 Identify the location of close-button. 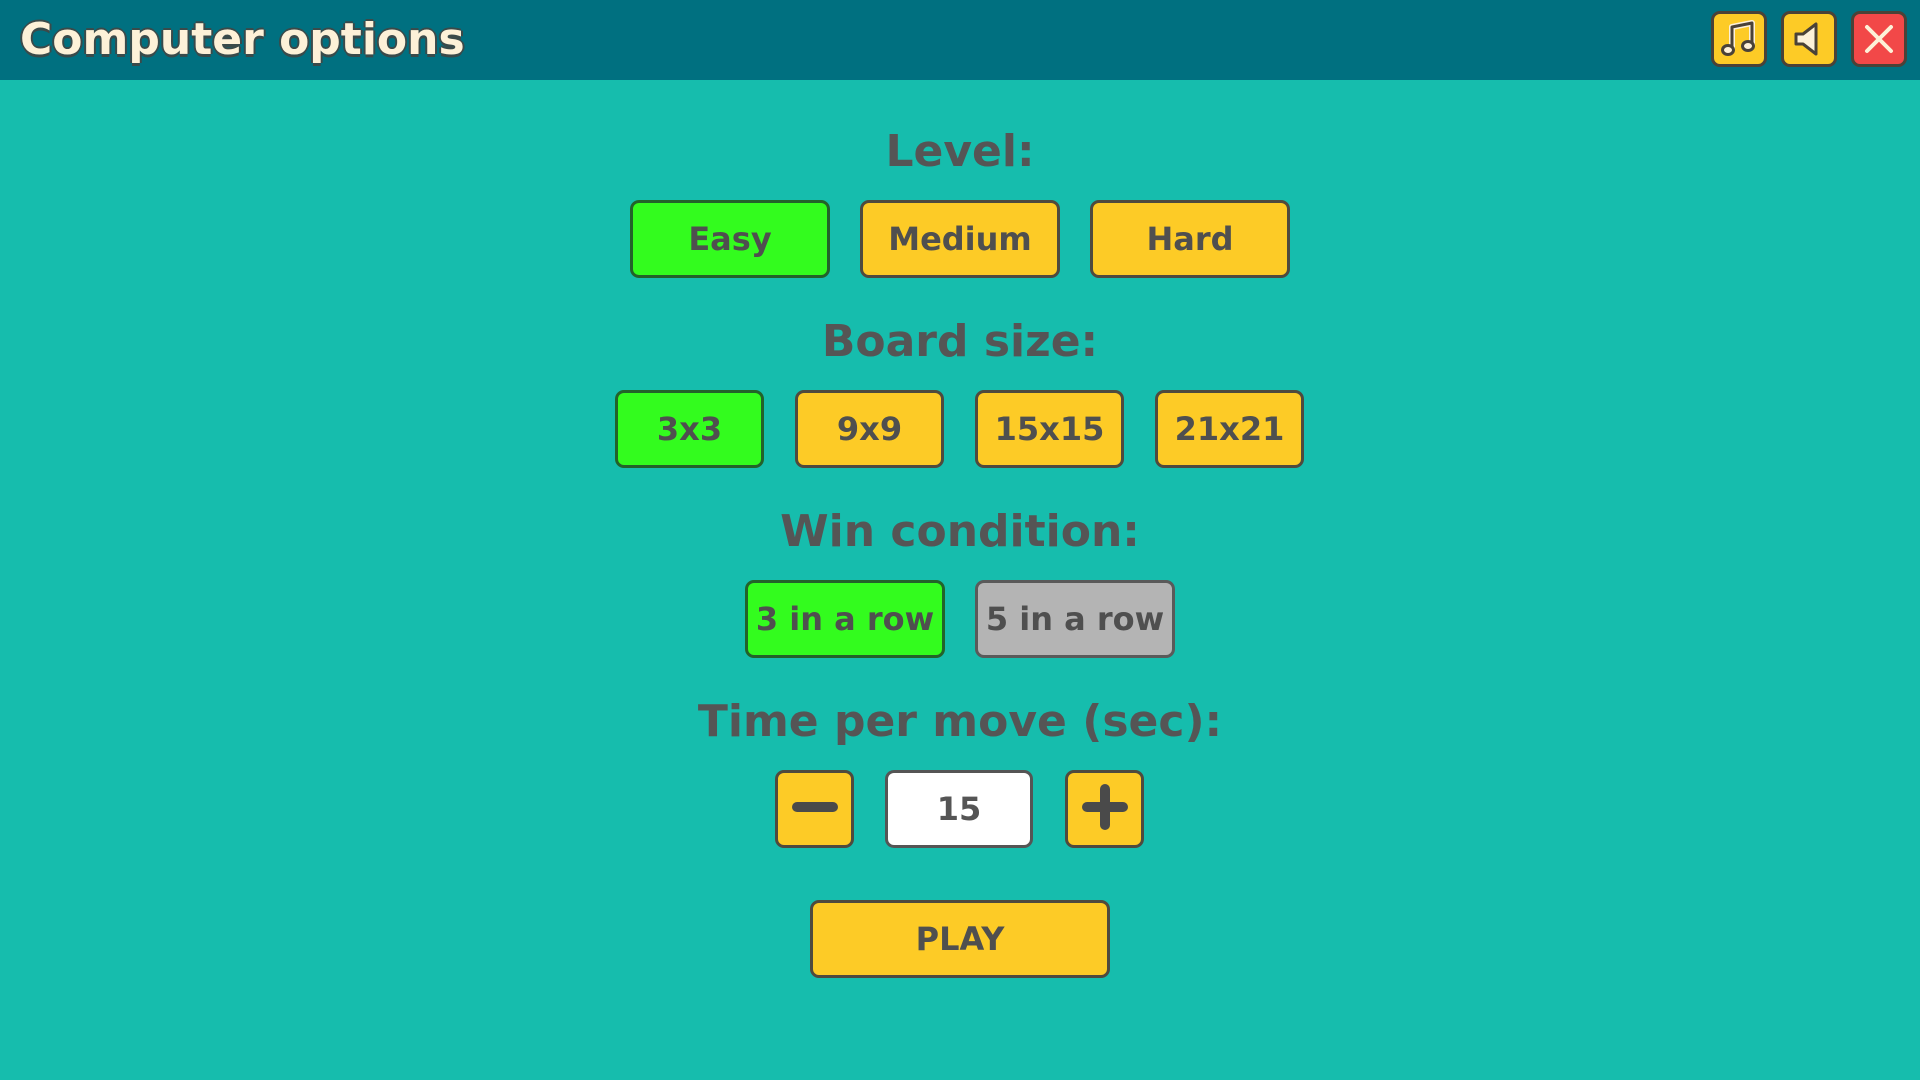
(1879, 39).